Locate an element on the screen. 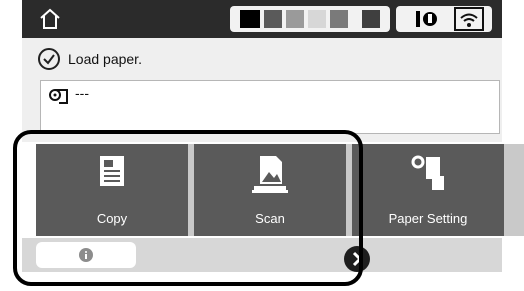 The image size is (524, 291). wifi-icon is located at coordinates (469, 21).